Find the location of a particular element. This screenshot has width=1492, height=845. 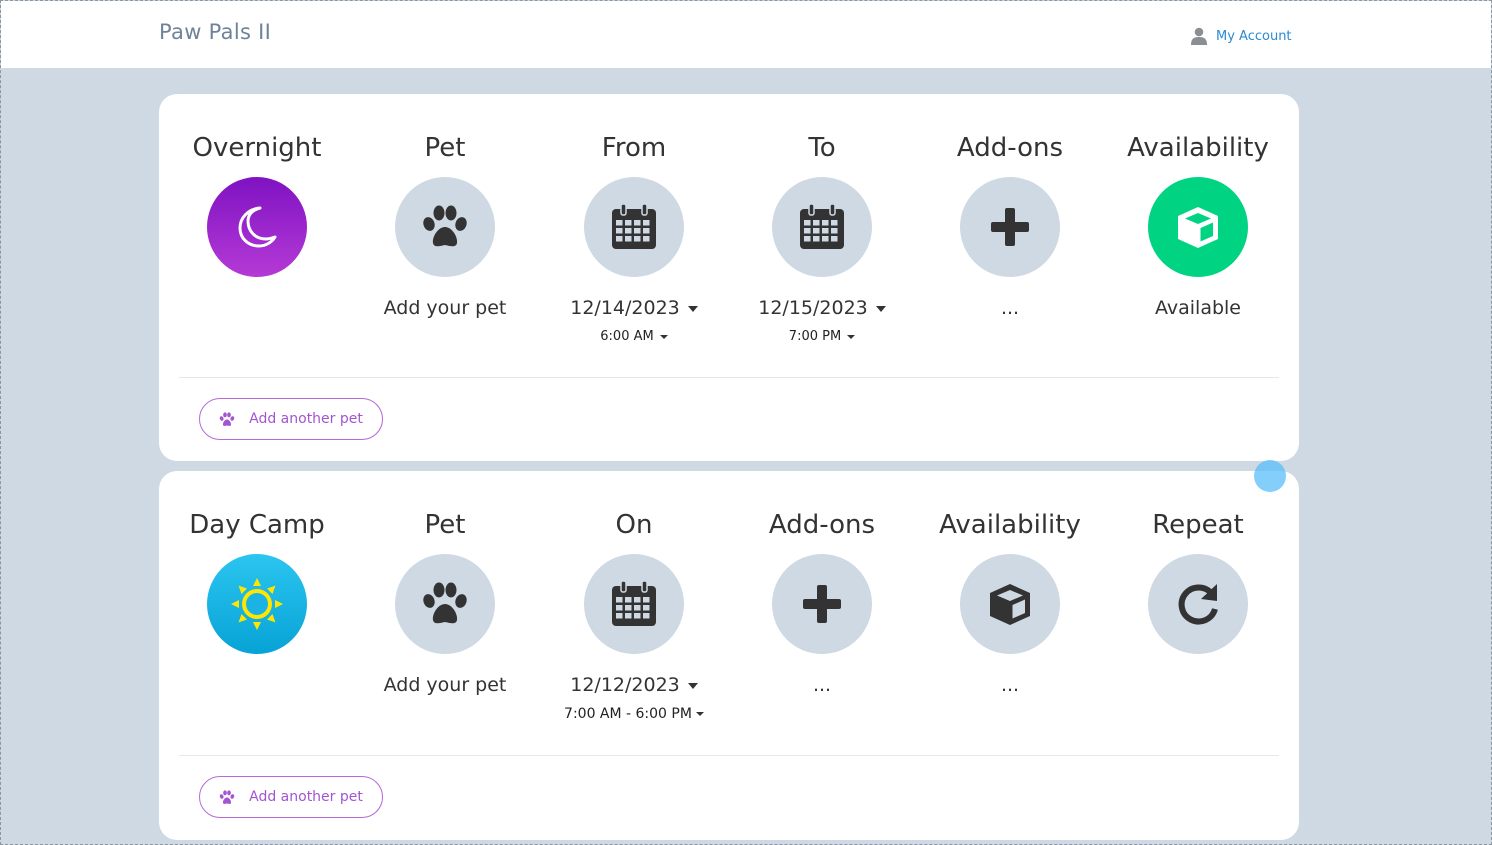

from-time-dropdown: 6:00 AM is located at coordinates (634, 337).